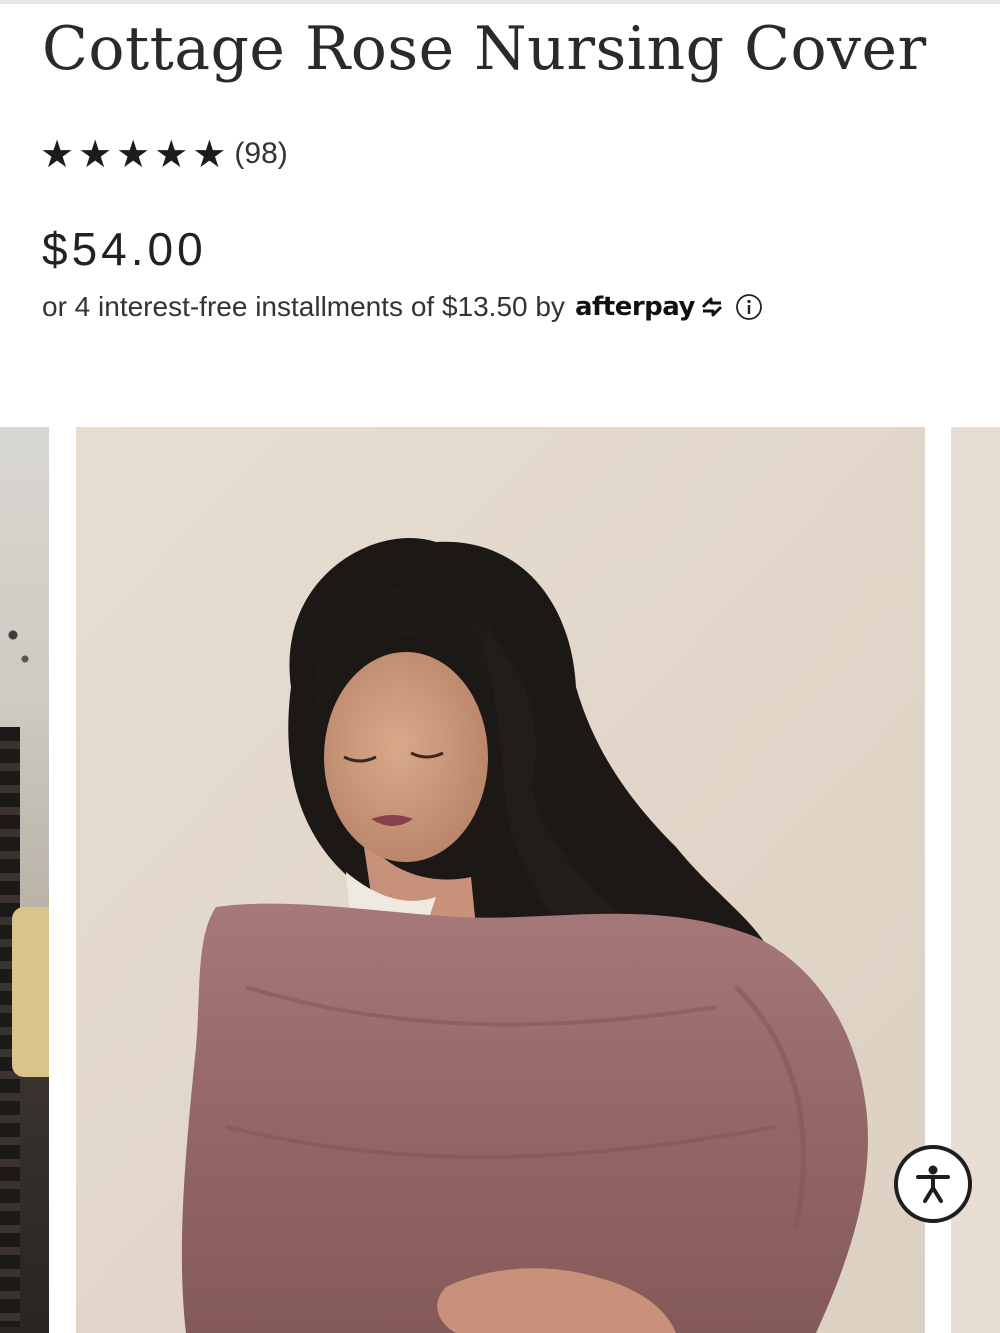 Image resolution: width=1000 pixels, height=1333 pixels. Describe the element at coordinates (635, 307) in the screenshot. I see `afterpay-label: afterpay` at that location.